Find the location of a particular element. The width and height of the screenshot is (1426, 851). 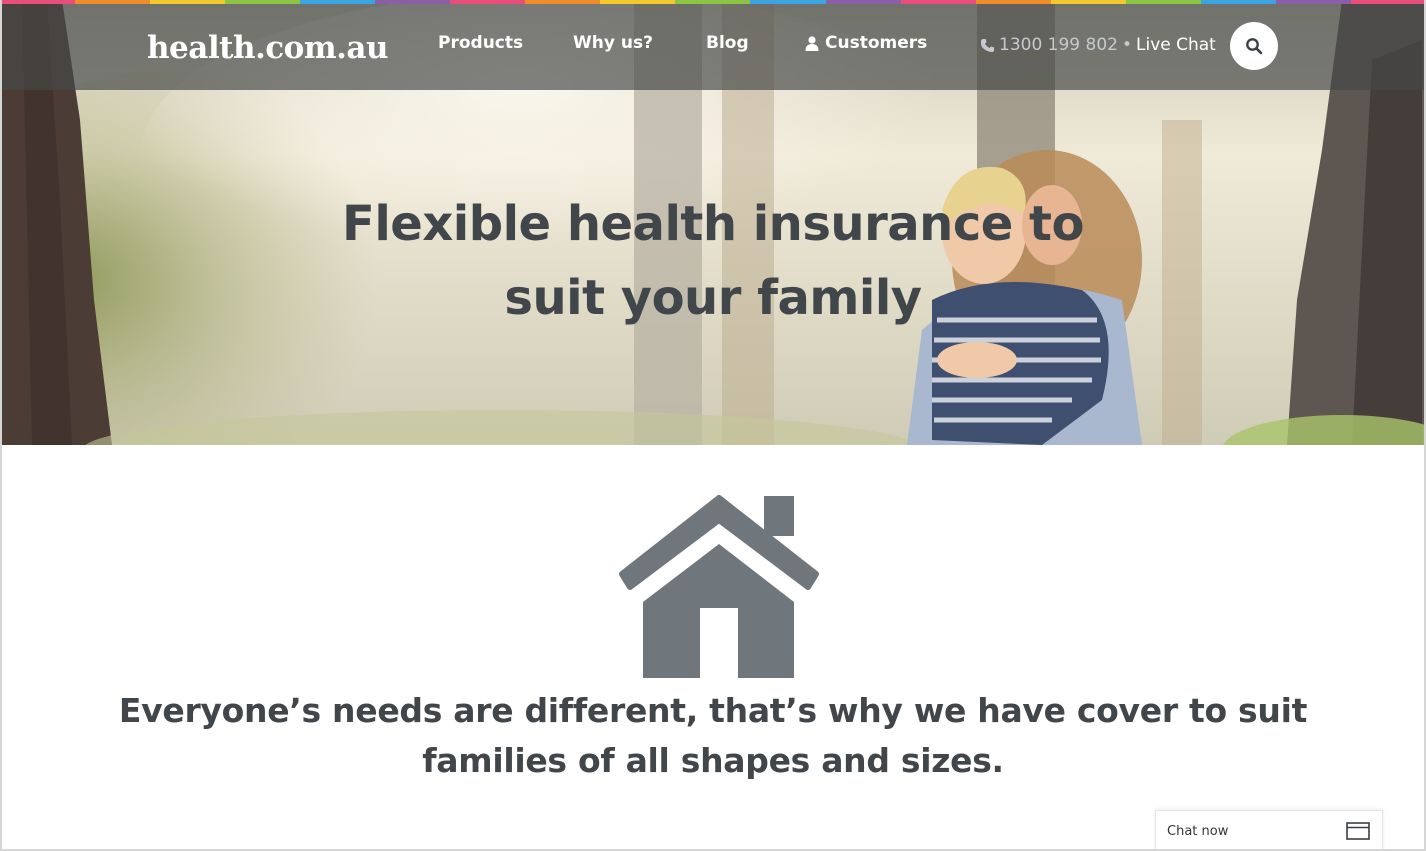

live-chat-link: Live Chat is located at coordinates (1176, 45).